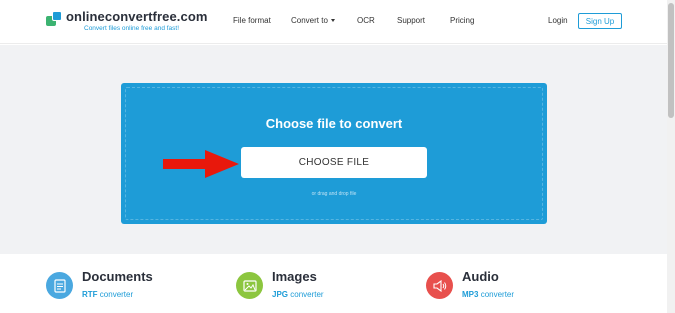 The width and height of the screenshot is (675, 313). Describe the element at coordinates (249, 285) in the screenshot. I see `image-icon` at that location.